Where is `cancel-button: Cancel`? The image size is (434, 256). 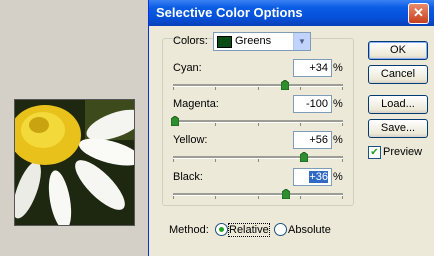 cancel-button: Cancel is located at coordinates (398, 74).